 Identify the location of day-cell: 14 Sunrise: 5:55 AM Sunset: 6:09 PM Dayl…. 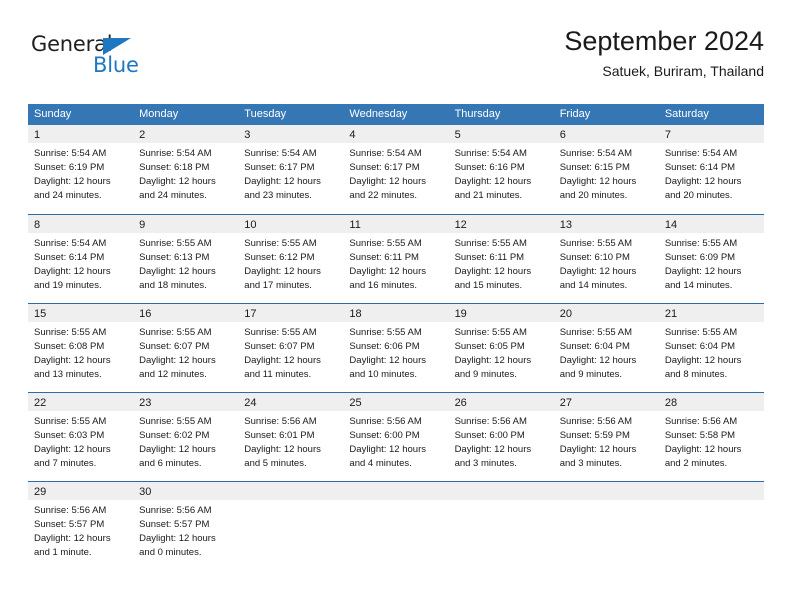
(711, 259).